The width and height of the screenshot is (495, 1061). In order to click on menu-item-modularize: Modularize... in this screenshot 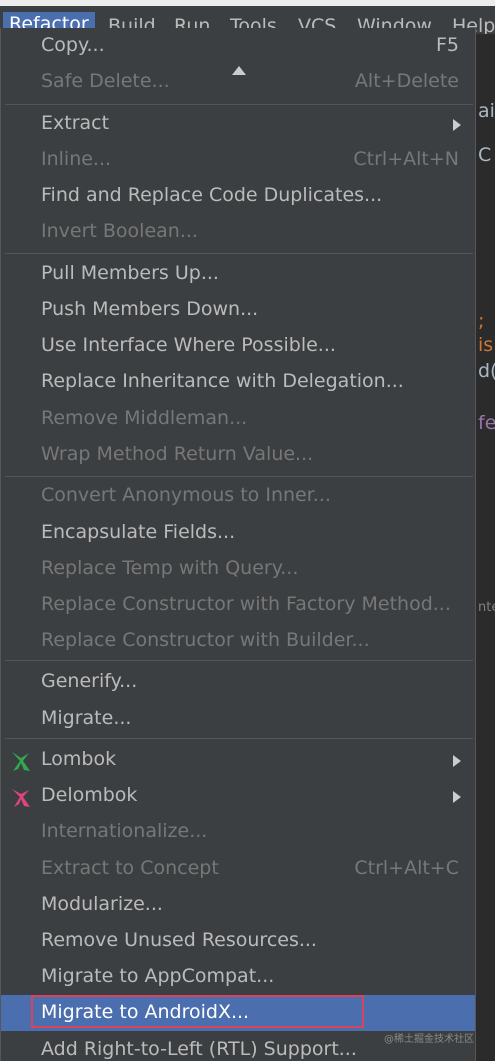, I will do `click(238, 905)`.